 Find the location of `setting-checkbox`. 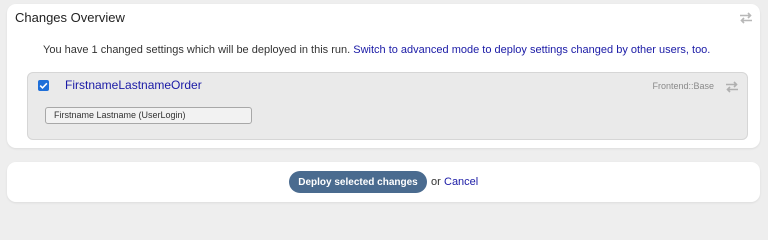

setting-checkbox is located at coordinates (43, 85).